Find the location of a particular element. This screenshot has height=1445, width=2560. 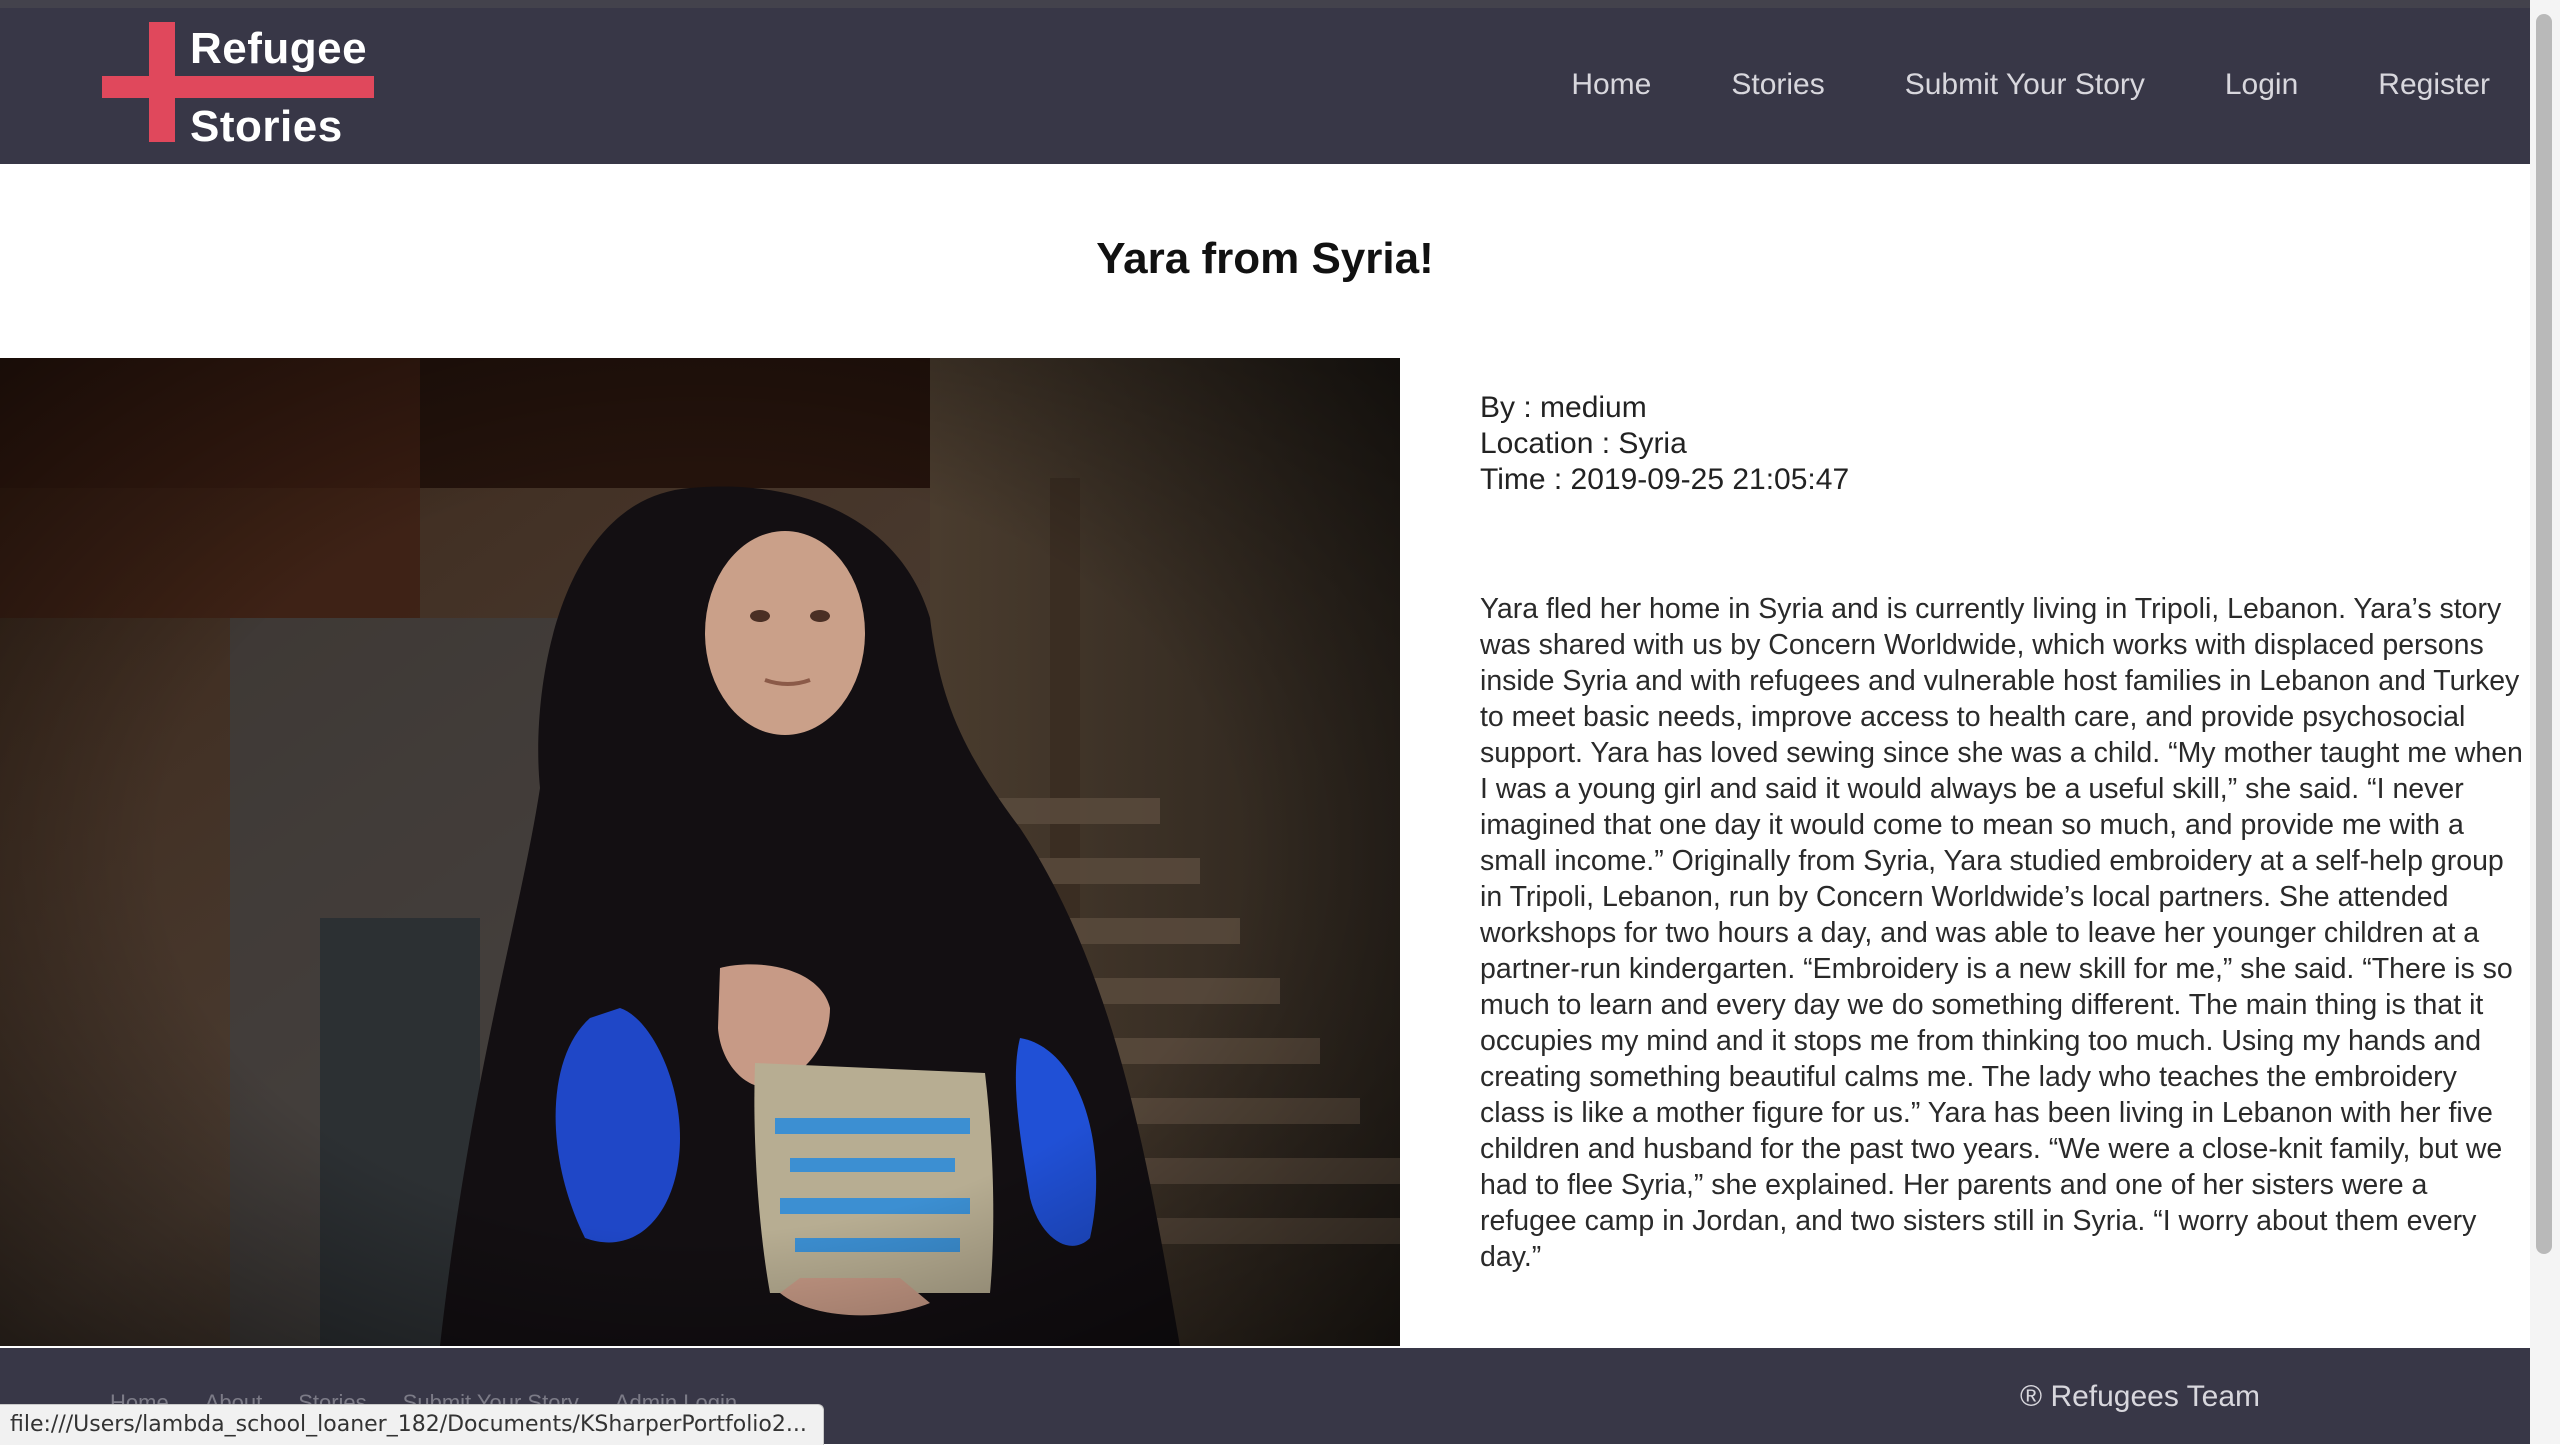

logo-text-line2: Stories is located at coordinates (266, 126).